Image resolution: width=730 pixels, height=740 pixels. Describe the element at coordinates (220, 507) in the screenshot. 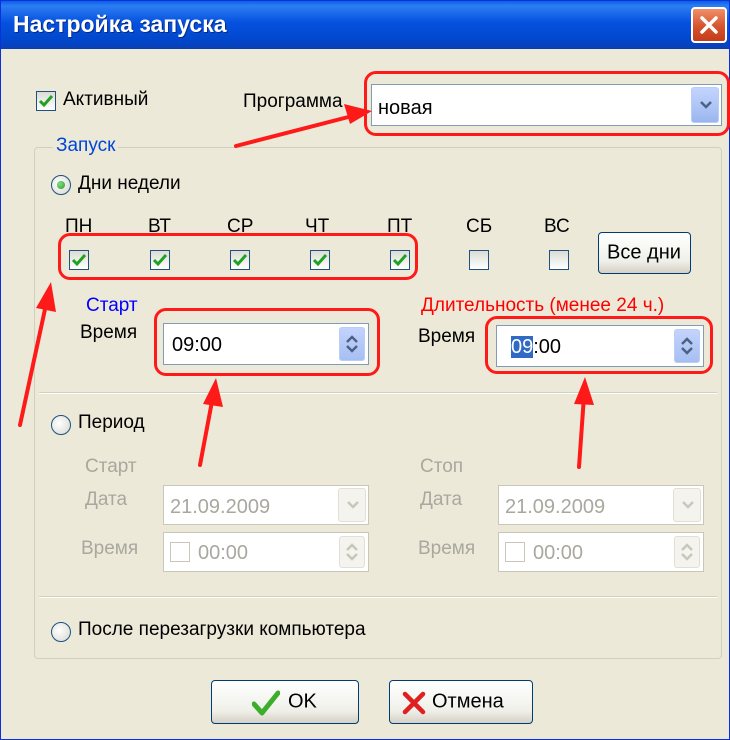

I see `period-start-date-value: 21.09.2009` at that location.